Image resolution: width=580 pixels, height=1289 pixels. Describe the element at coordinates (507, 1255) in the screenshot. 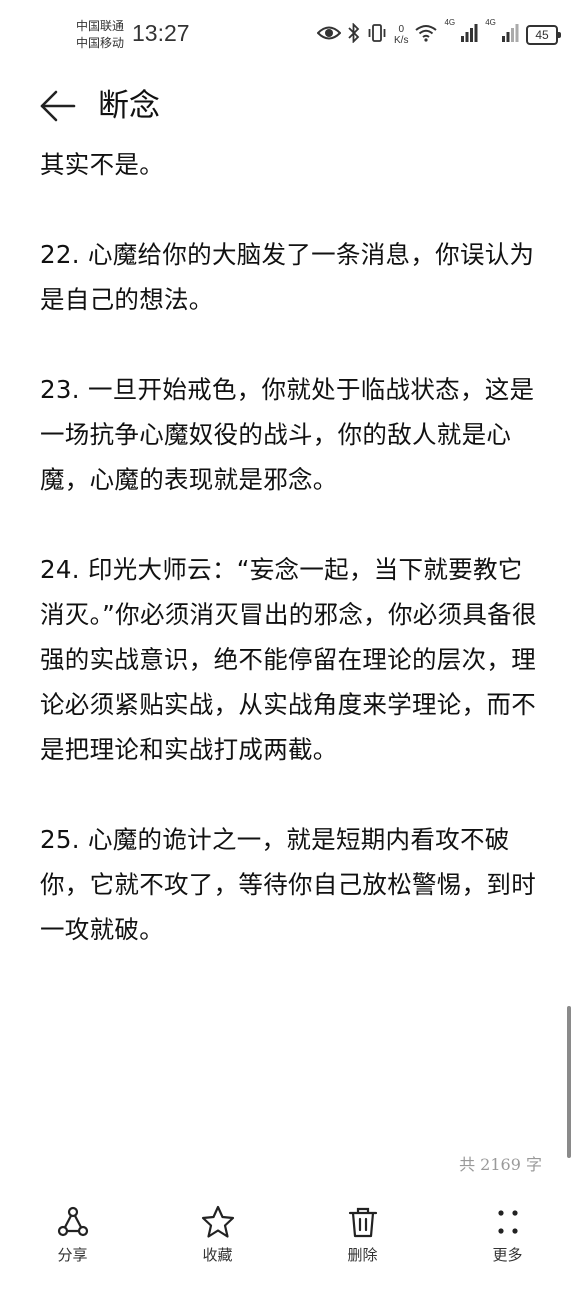

I see `more-label: 更多` at that location.